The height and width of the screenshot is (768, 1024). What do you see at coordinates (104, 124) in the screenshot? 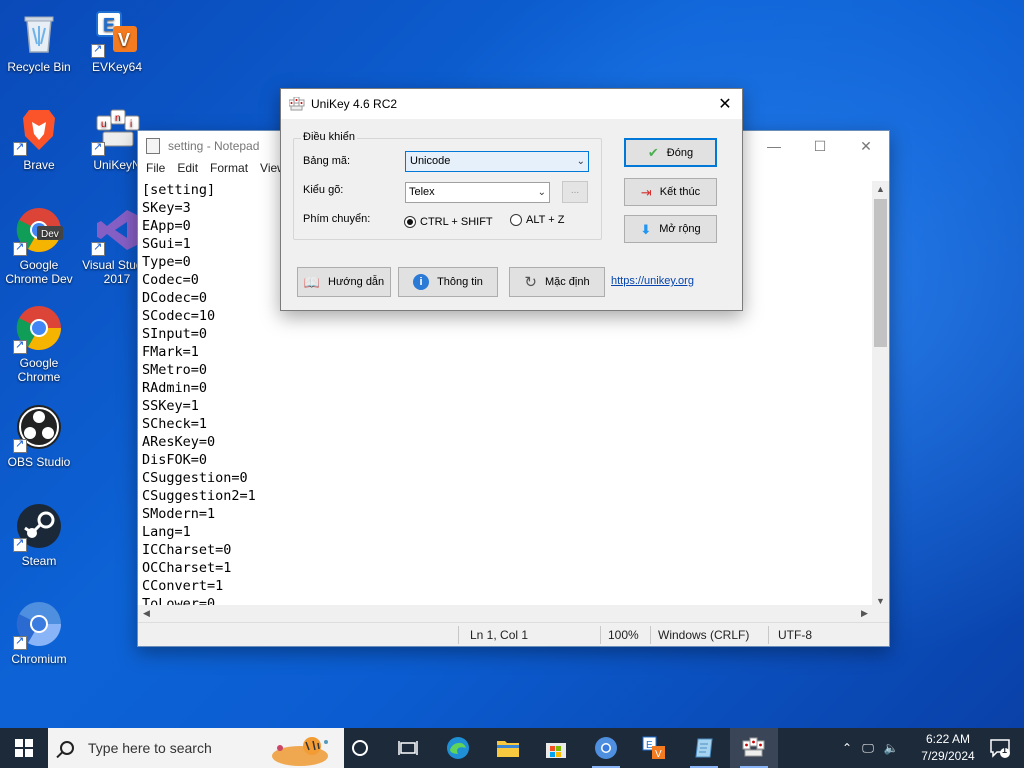
I see `svg-text: u` at bounding box center [104, 124].